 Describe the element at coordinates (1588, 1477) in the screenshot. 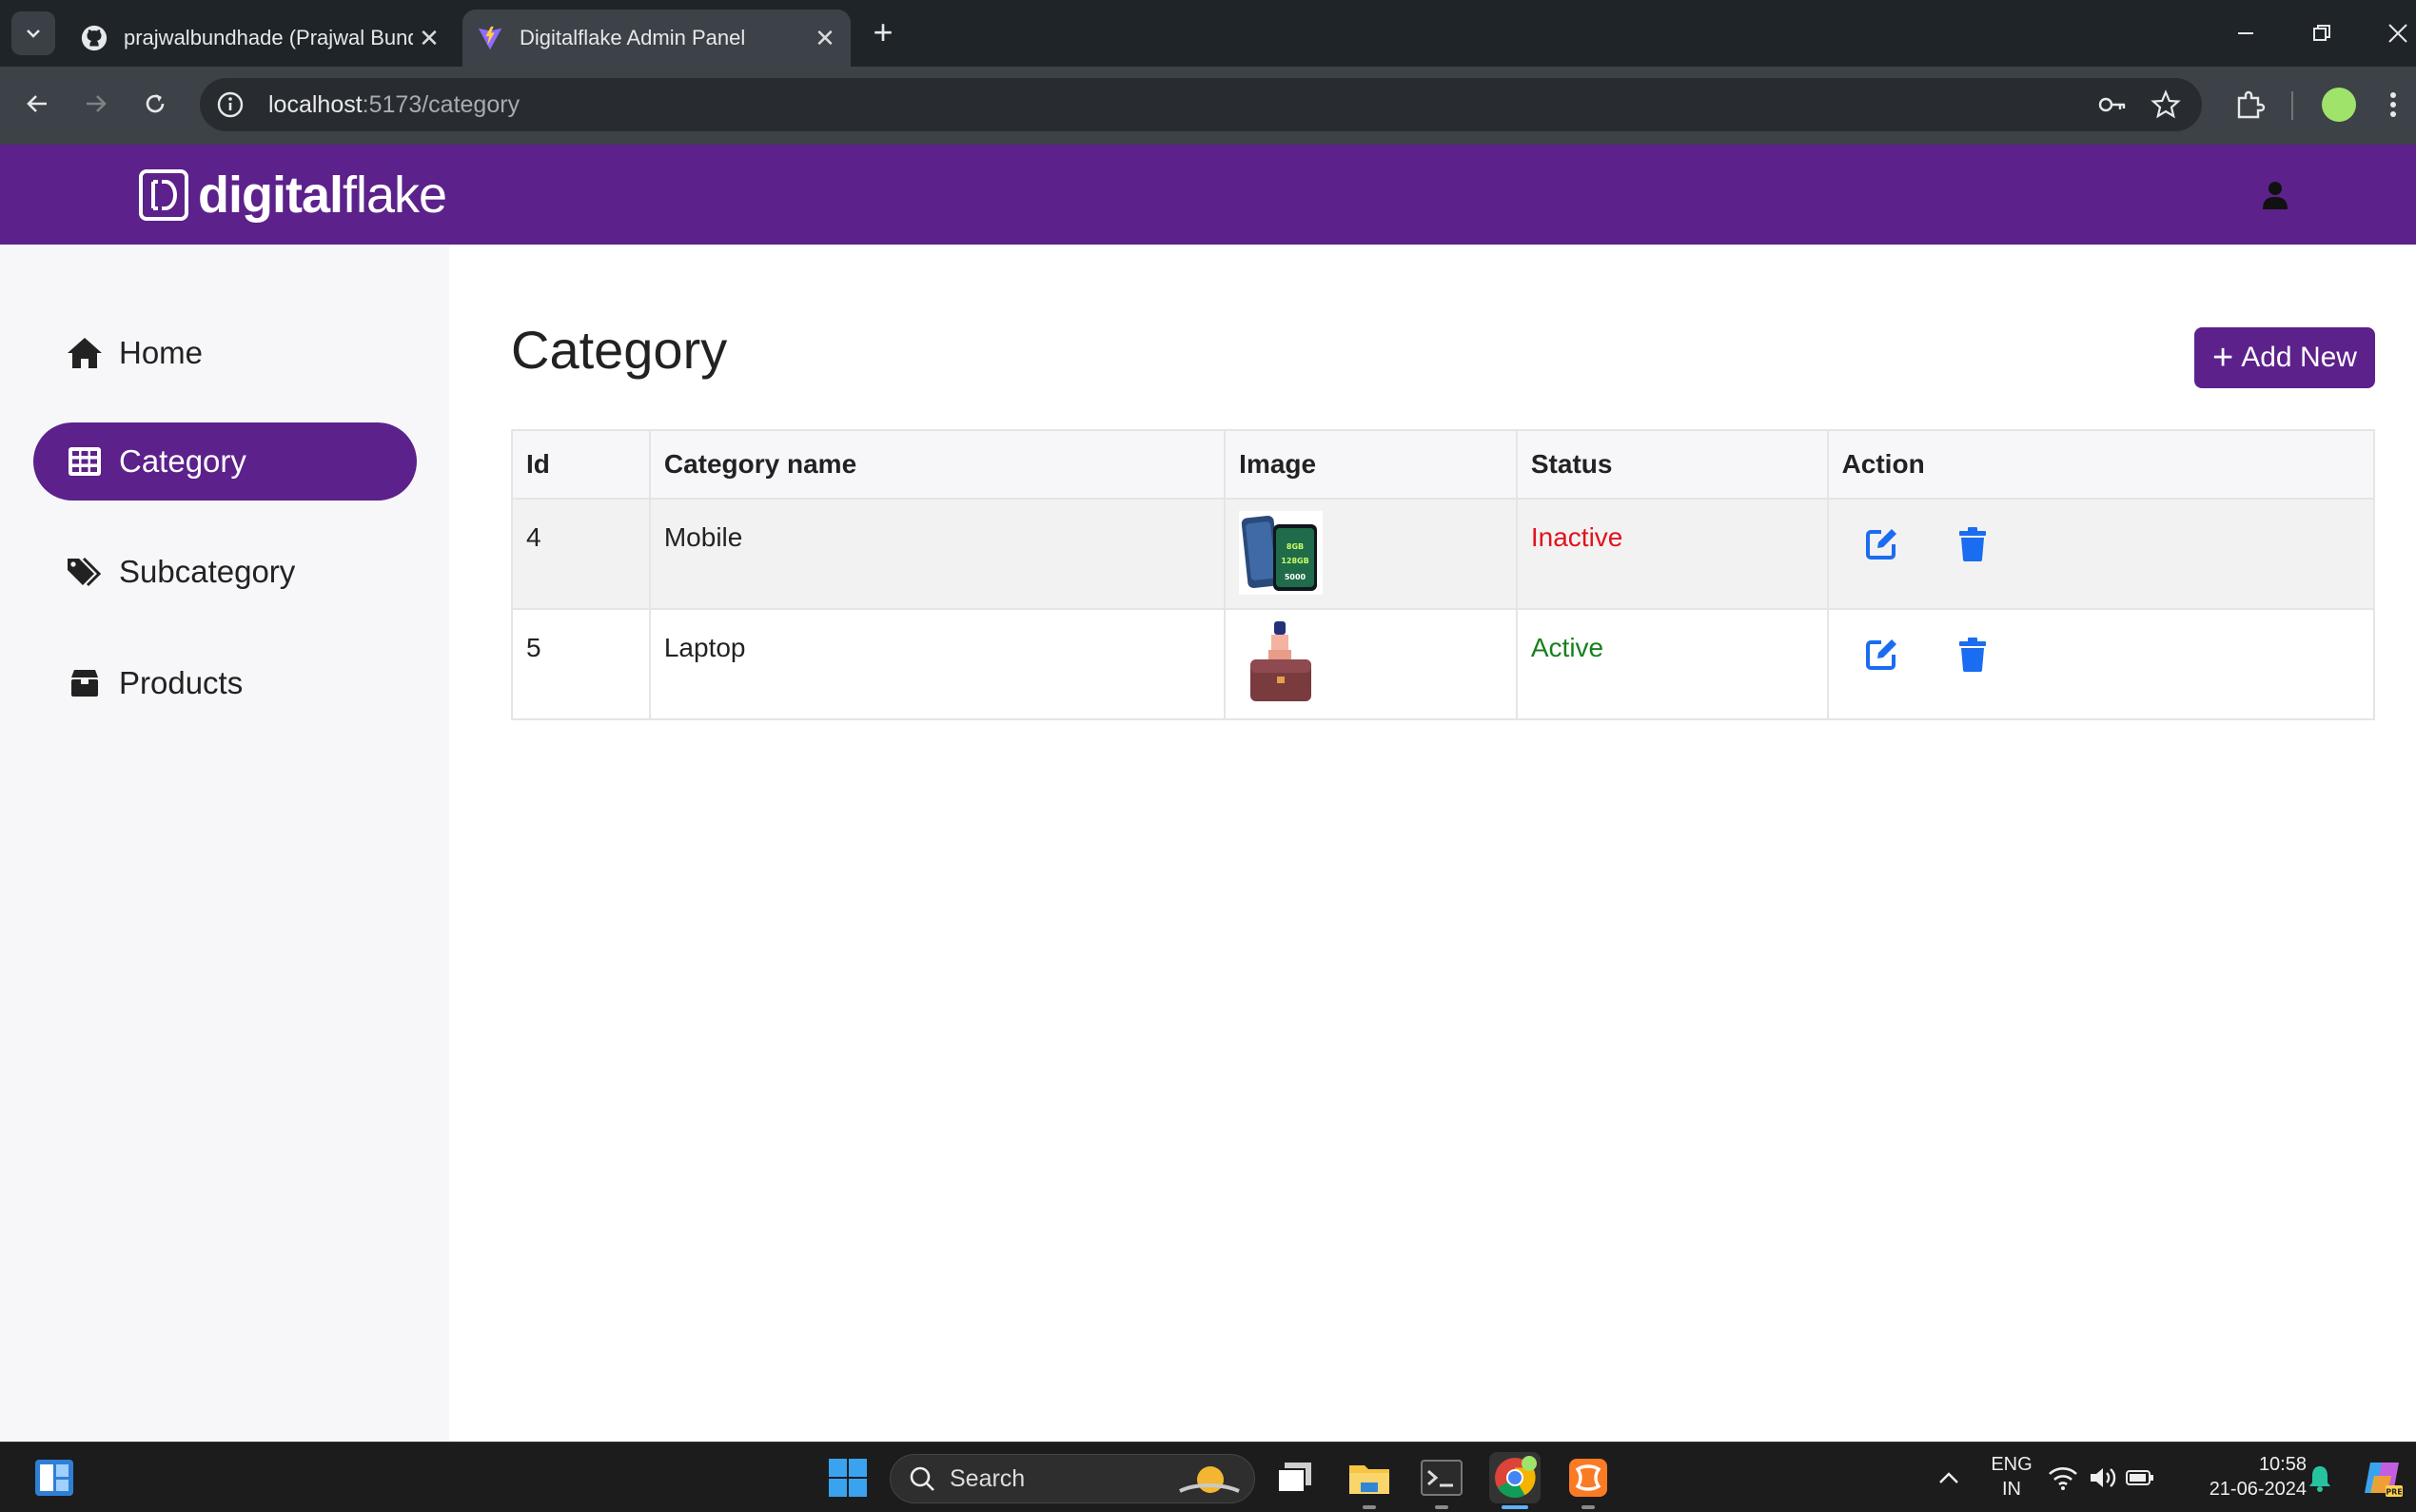

I see `xampp-icon` at that location.